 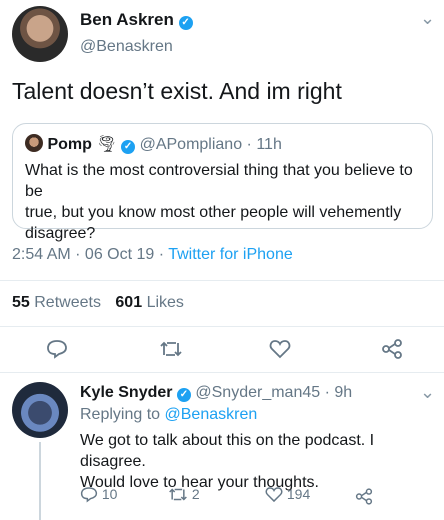 I want to click on author-name: Ben Askren ✓, so click(x=136, y=20).